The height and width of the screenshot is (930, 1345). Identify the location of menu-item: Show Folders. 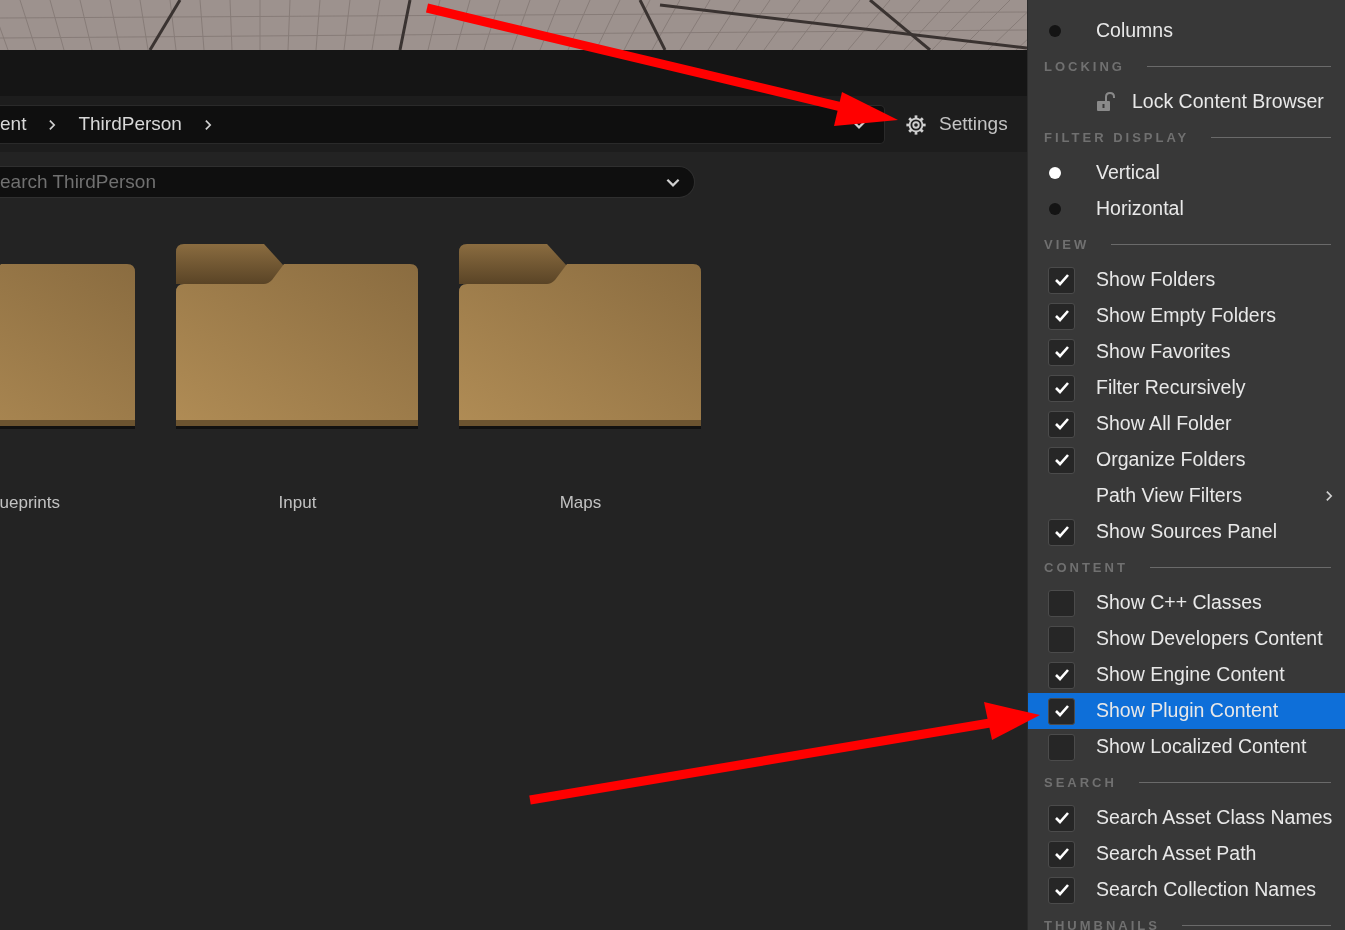
(1186, 280).